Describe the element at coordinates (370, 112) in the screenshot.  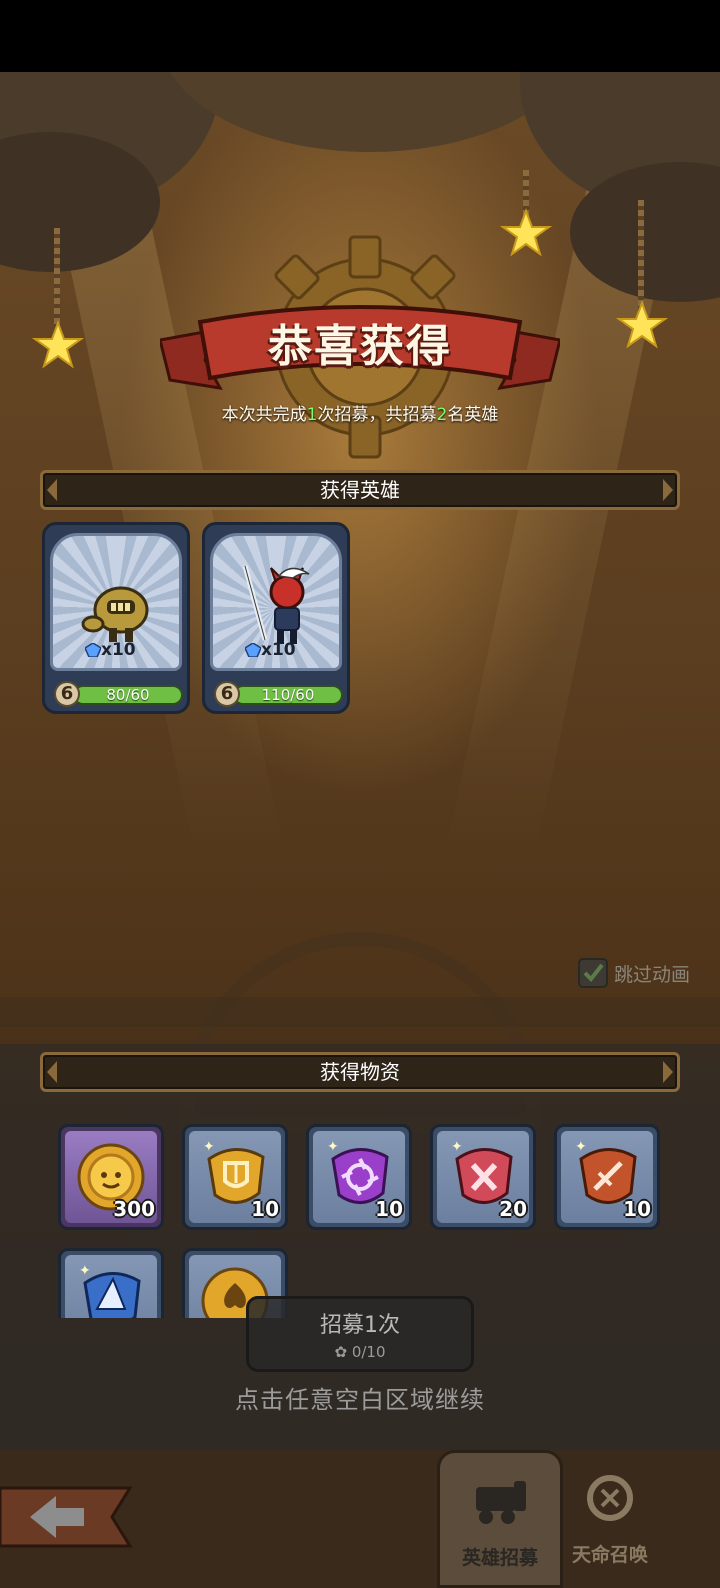
I see `curtain-cloud` at that location.